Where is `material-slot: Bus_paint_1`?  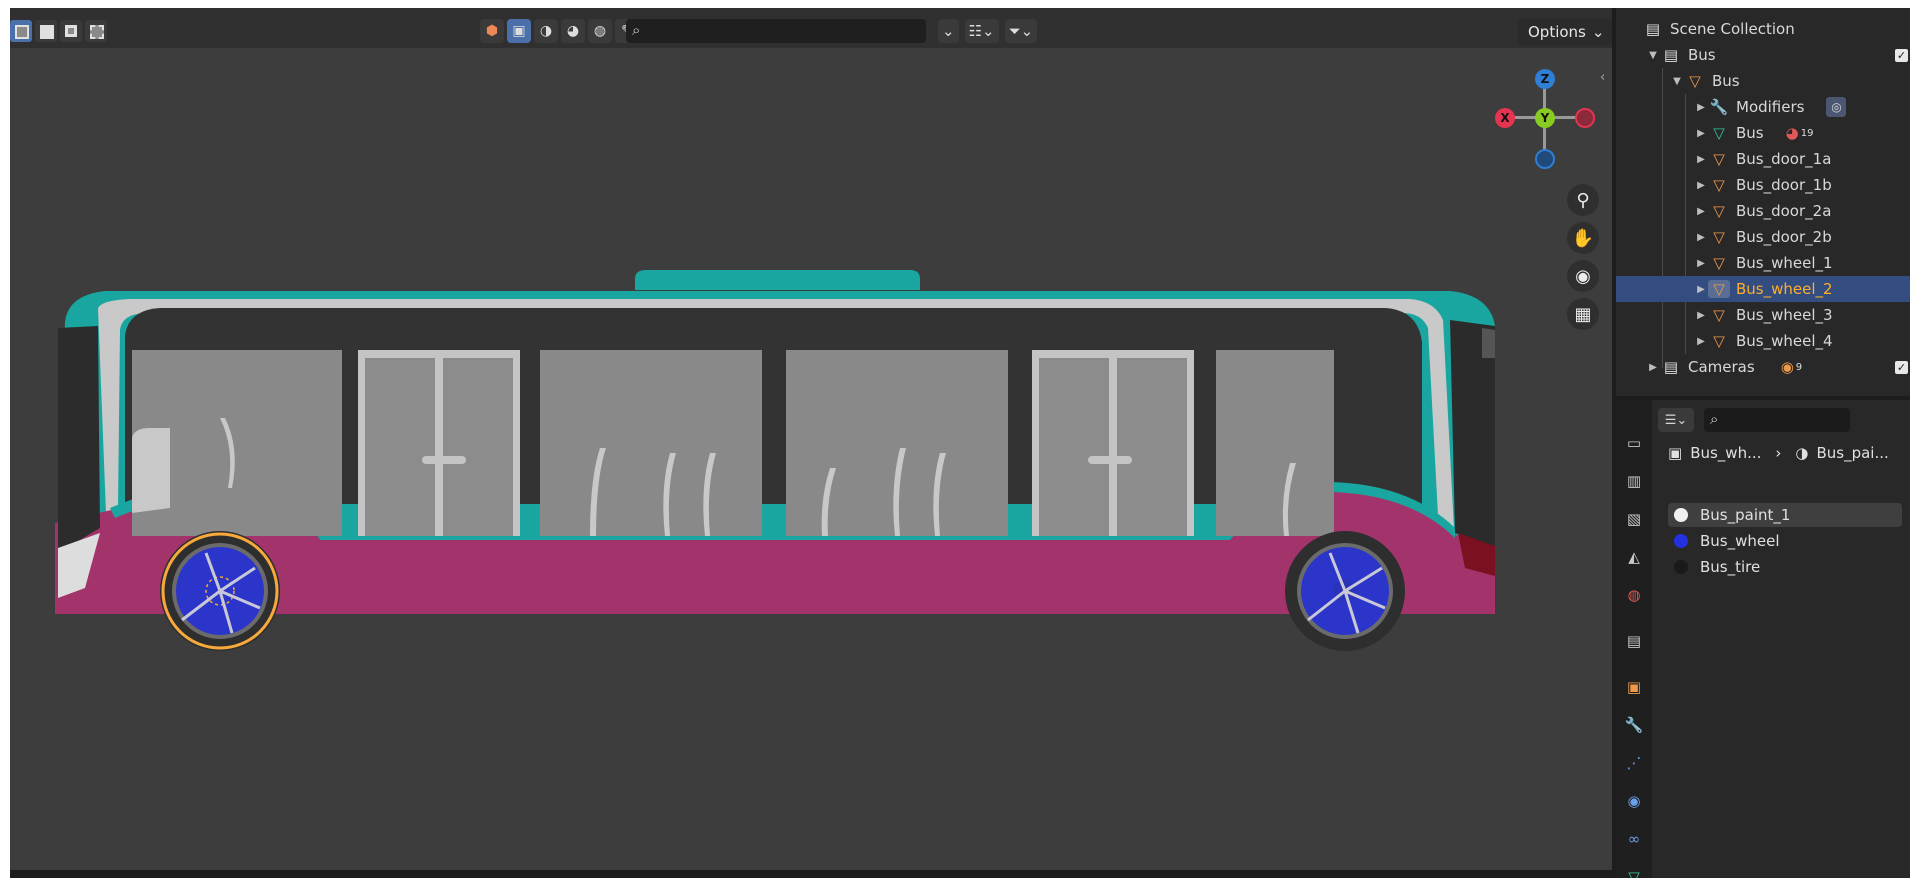
material-slot: Bus_paint_1 is located at coordinates (1785, 515).